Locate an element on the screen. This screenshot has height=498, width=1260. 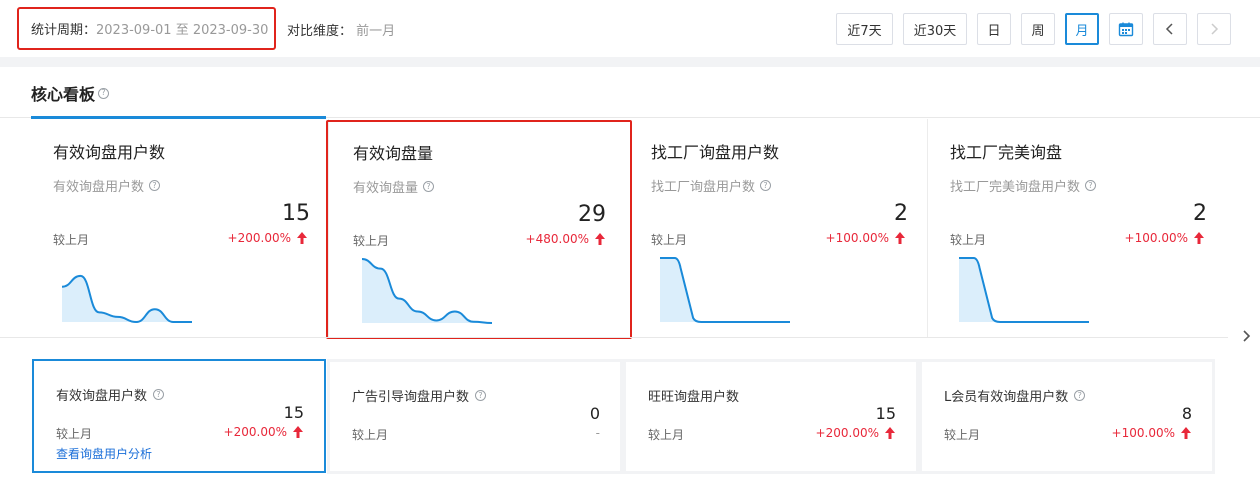
card-subtitle: 找工厂询盘用户数? is located at coordinates (711, 185).